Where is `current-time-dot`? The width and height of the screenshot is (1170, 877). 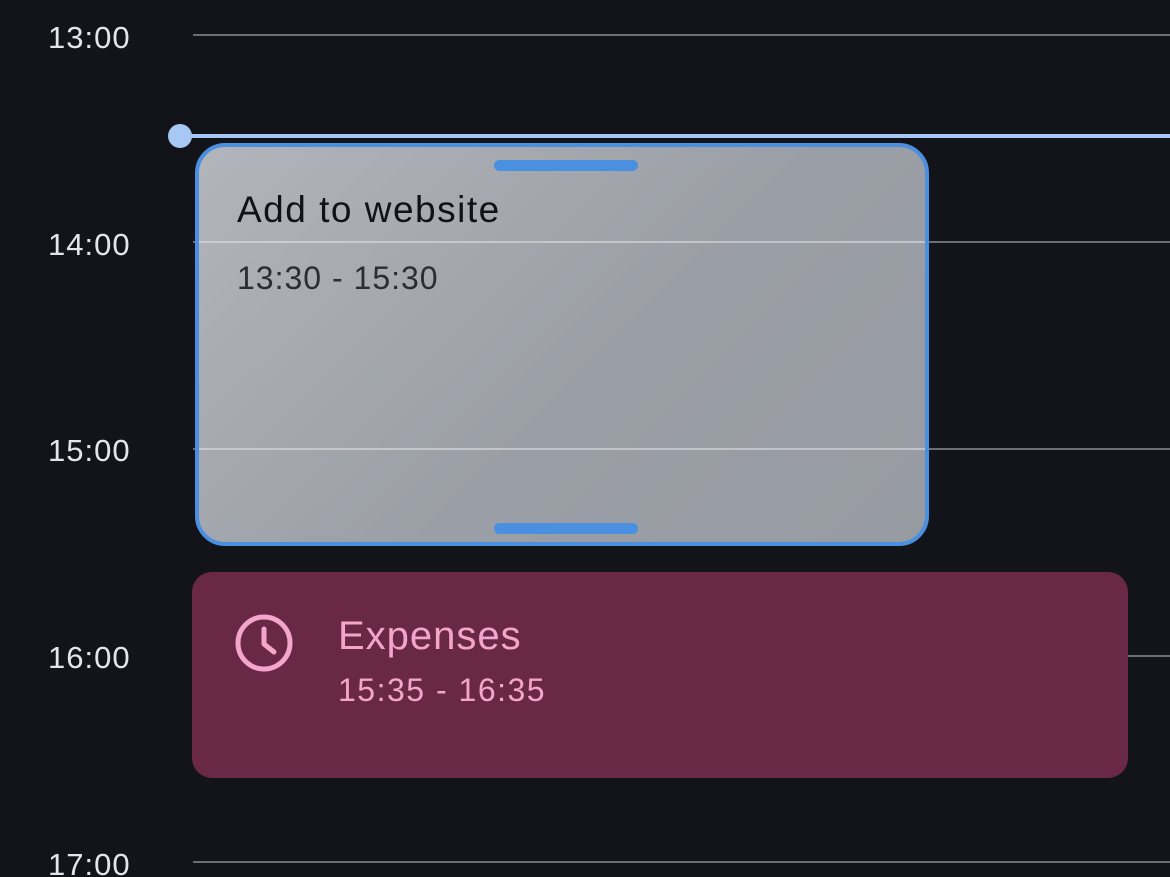 current-time-dot is located at coordinates (180, 136).